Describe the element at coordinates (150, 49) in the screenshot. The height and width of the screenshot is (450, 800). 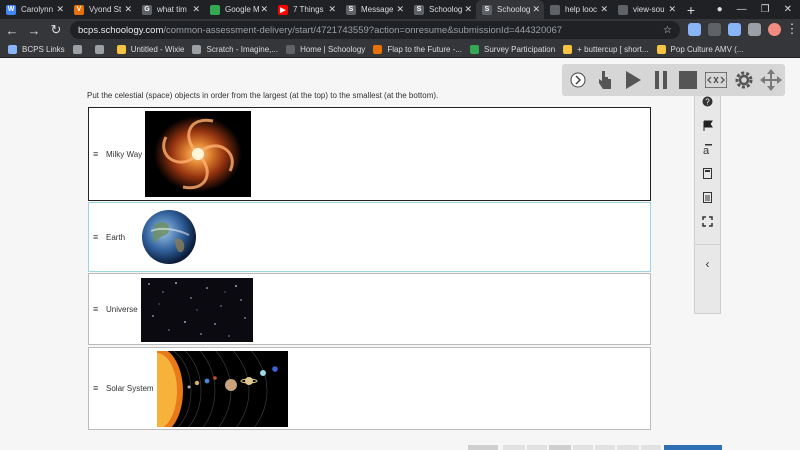
I see `bookmark-item: Untitled - Wixie` at that location.